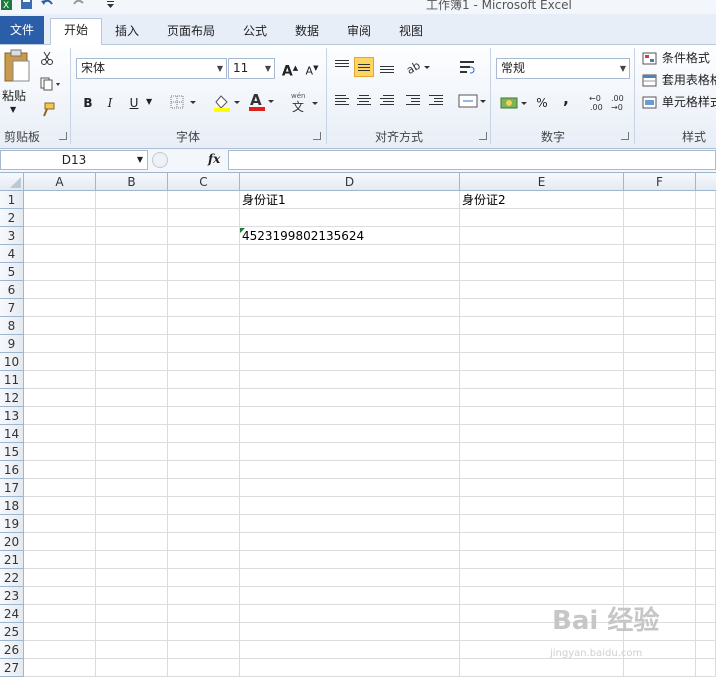  I want to click on paste-button: 粘贴, so click(14, 95).